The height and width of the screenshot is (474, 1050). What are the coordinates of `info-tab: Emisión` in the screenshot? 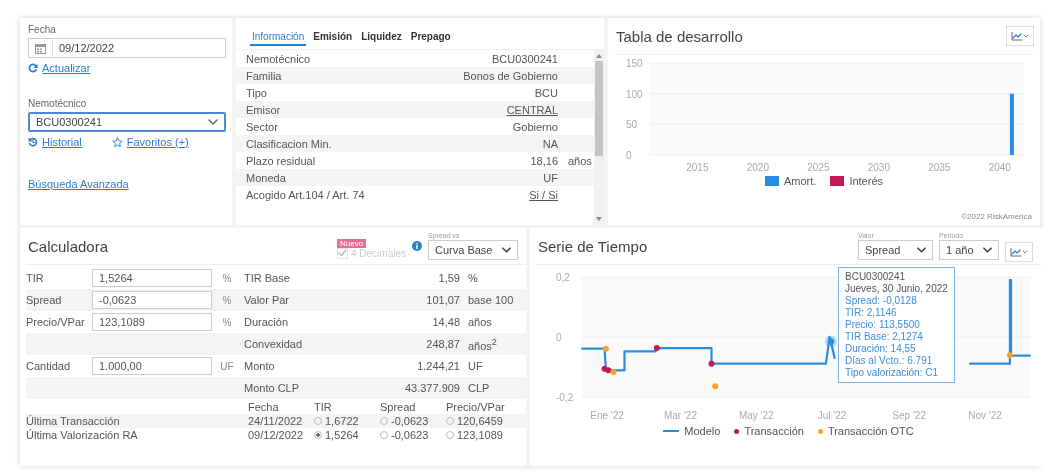 It's located at (333, 38).